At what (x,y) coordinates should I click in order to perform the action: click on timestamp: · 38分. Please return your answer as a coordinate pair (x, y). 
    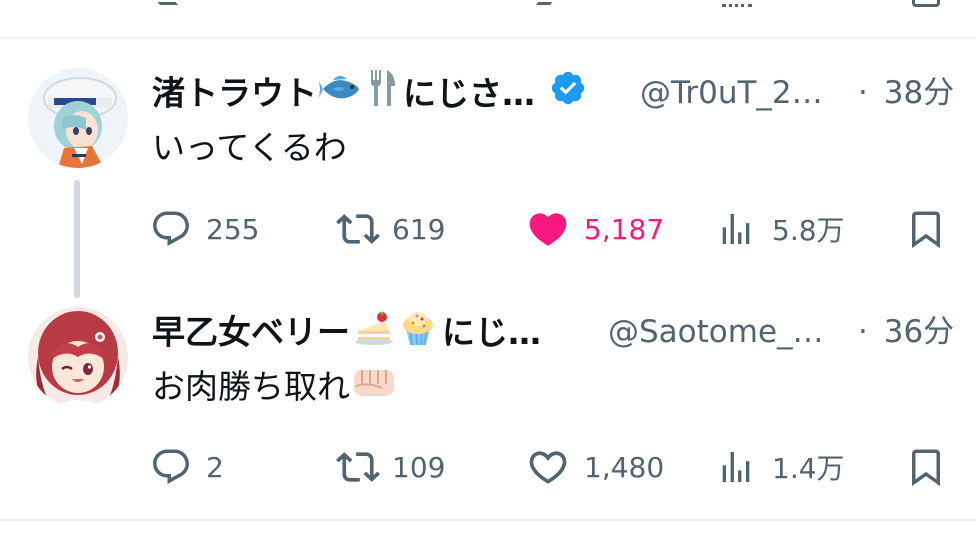
    Looking at the image, I should click on (906, 93).